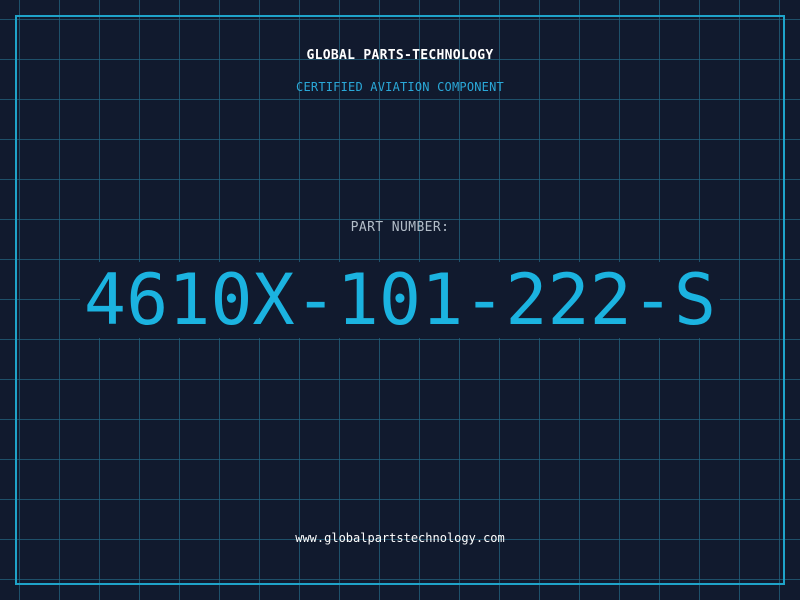 The width and height of the screenshot is (800, 600). Describe the element at coordinates (400, 227) in the screenshot. I see `part-number-label: PART NUMBER:` at that location.